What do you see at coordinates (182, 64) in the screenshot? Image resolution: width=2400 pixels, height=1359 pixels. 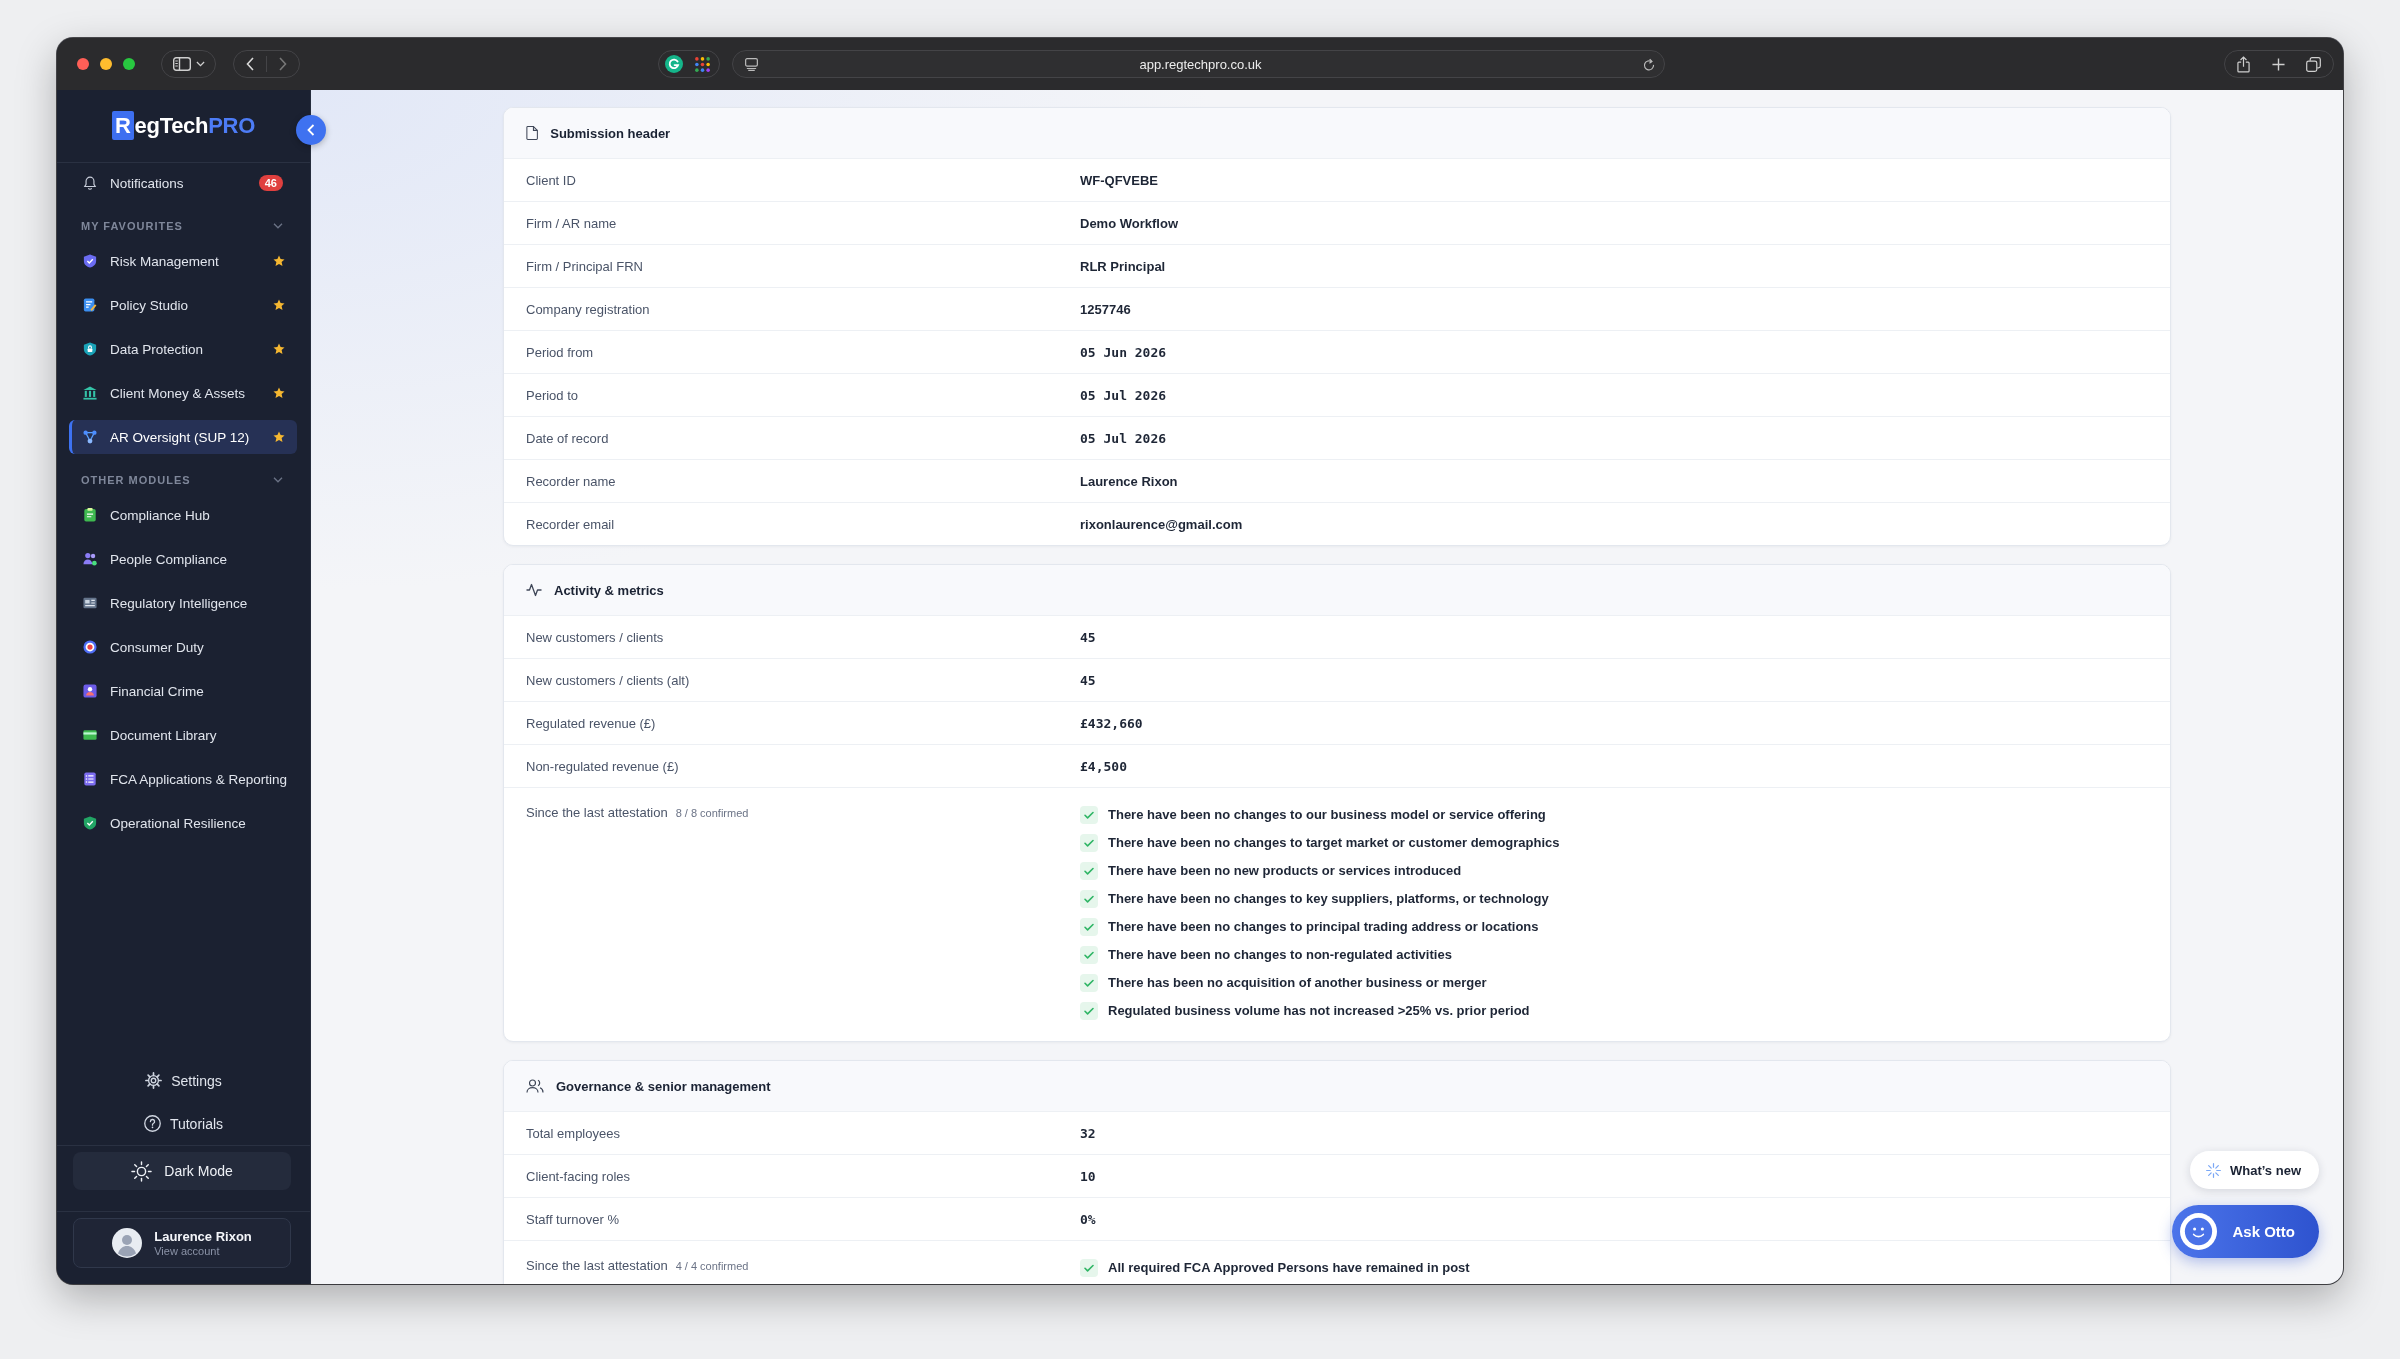 I see `sidebar-icon` at bounding box center [182, 64].